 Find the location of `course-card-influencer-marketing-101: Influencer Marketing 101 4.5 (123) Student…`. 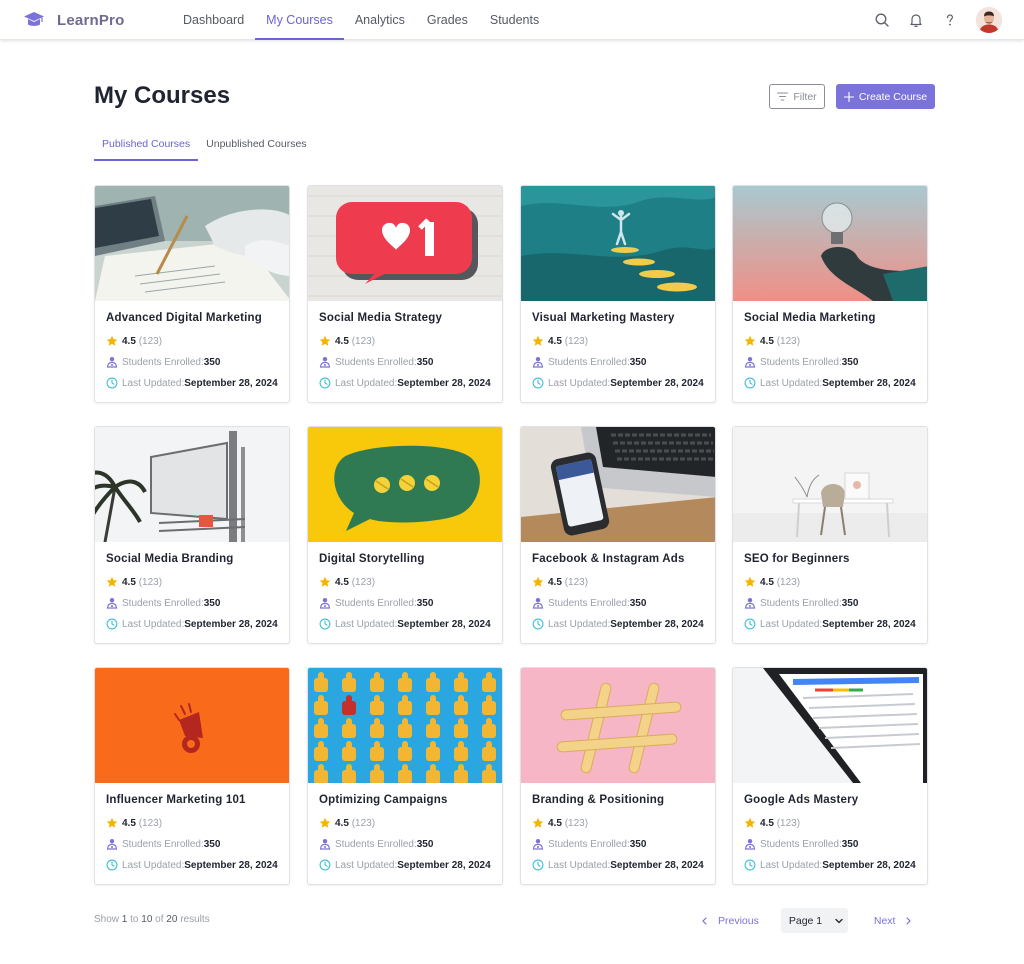

course-card-influencer-marketing-101: Influencer Marketing 101 4.5 (123) Student… is located at coordinates (192, 776).